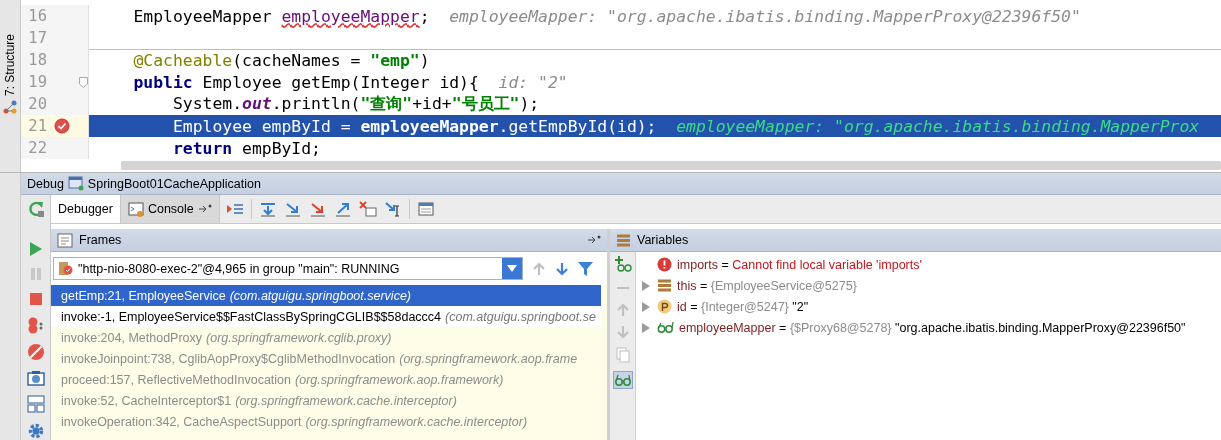 This screenshot has height=440, width=1221. I want to click on breakpoints-icon, so click(35, 325).